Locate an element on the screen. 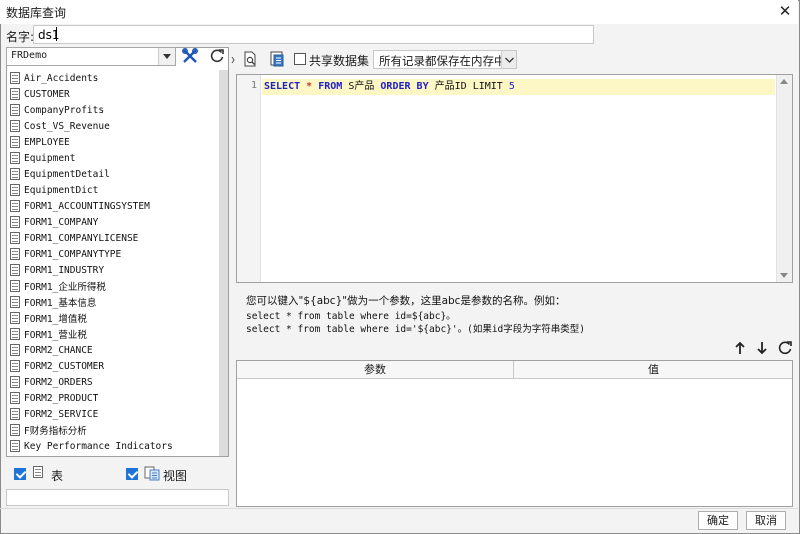 The height and width of the screenshot is (534, 800). table-list-item: FORM1_INDUSTRY is located at coordinates (113, 270).